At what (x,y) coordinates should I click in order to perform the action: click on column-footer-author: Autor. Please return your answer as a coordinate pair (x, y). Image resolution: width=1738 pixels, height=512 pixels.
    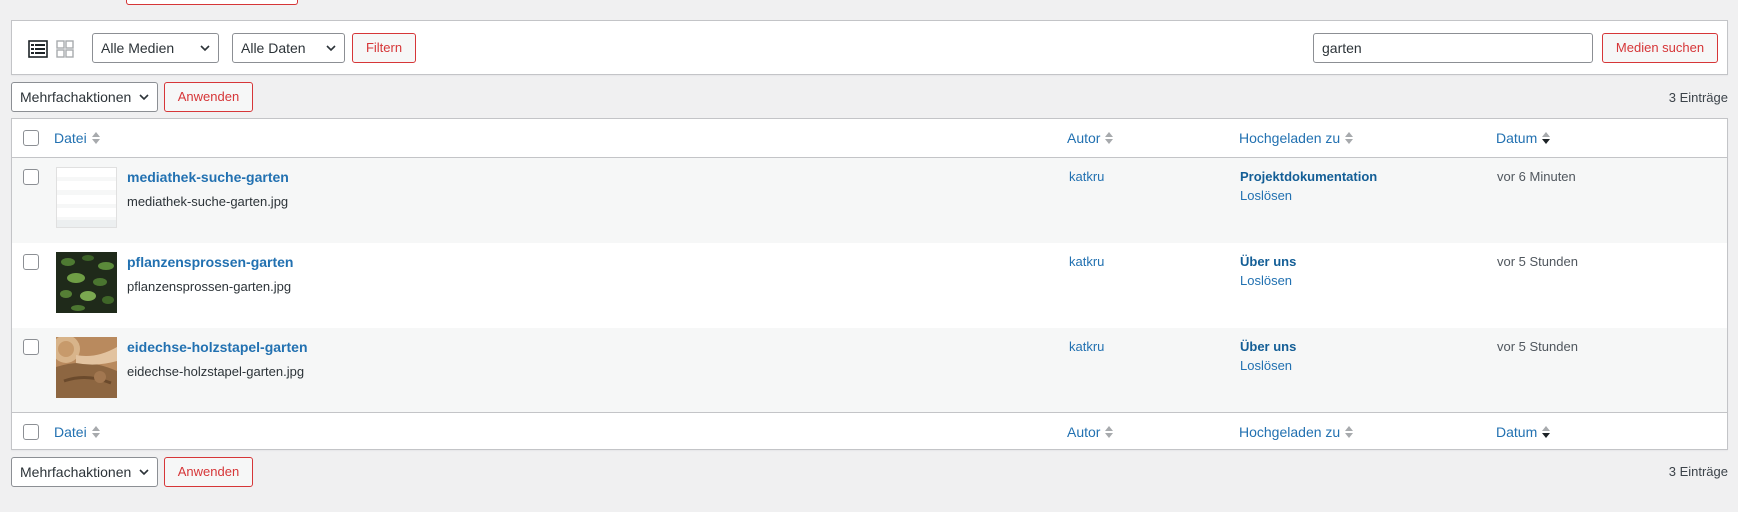
    Looking at the image, I should click on (1090, 432).